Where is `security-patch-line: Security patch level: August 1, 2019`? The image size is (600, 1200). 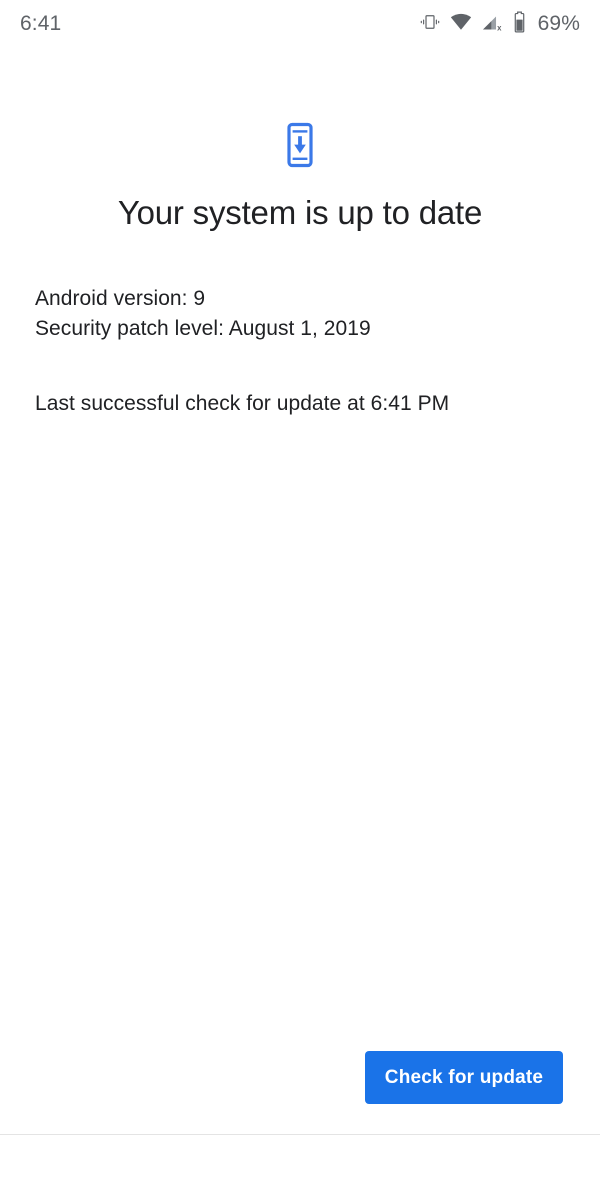
security-patch-line: Security patch level: August 1, 2019 is located at coordinates (203, 328).